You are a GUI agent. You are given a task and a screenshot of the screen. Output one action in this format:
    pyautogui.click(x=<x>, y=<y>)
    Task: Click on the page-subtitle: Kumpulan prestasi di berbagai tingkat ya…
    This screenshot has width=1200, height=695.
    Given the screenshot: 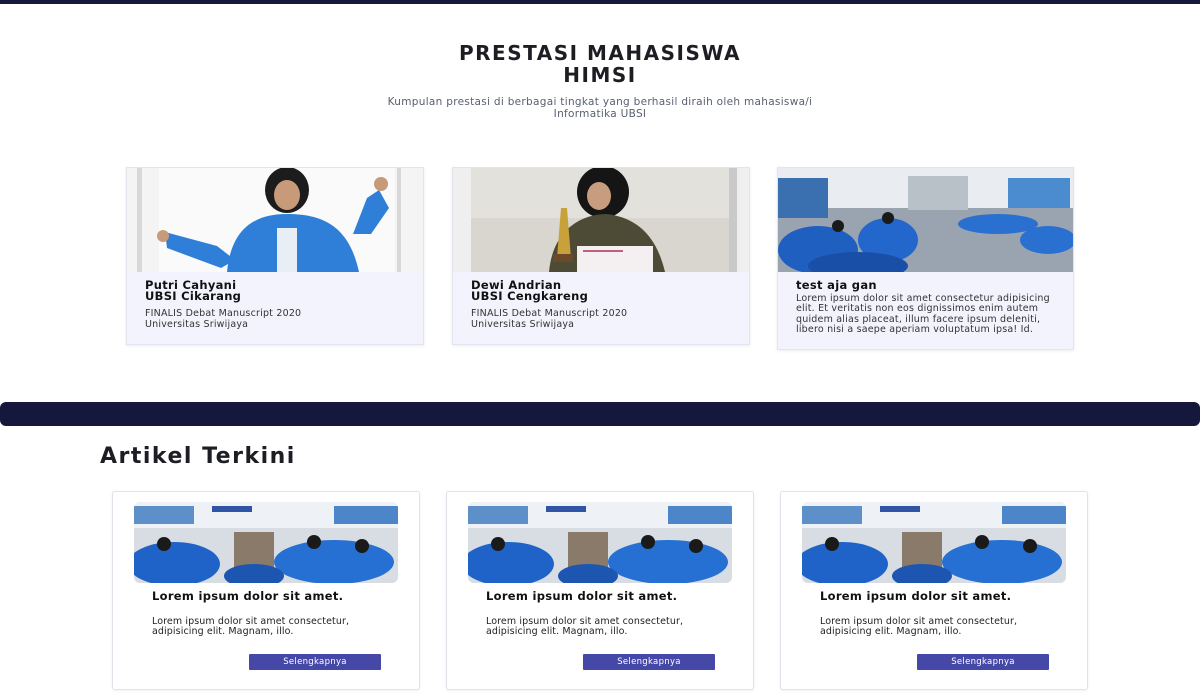 What is the action you would take?
    pyautogui.click(x=600, y=108)
    